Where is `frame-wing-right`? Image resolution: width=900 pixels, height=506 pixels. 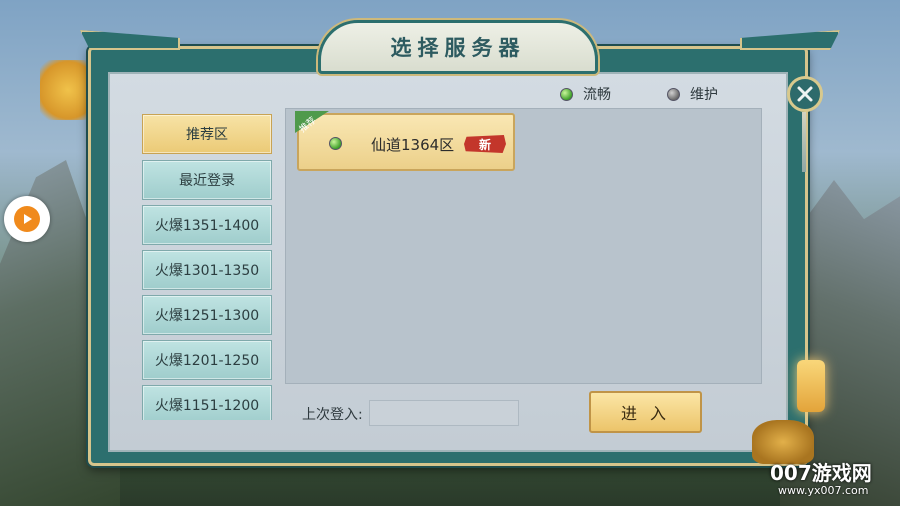 frame-wing-right is located at coordinates (790, 40).